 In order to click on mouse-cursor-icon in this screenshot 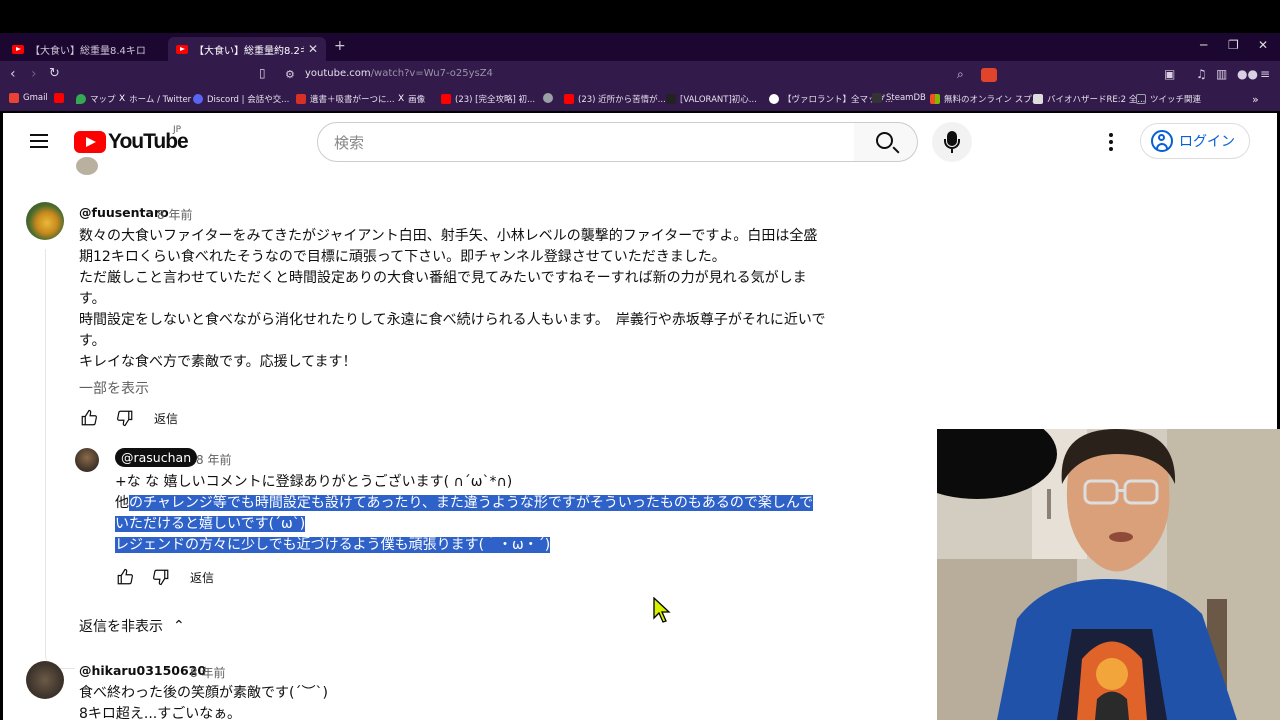, I will do `click(662, 610)`.